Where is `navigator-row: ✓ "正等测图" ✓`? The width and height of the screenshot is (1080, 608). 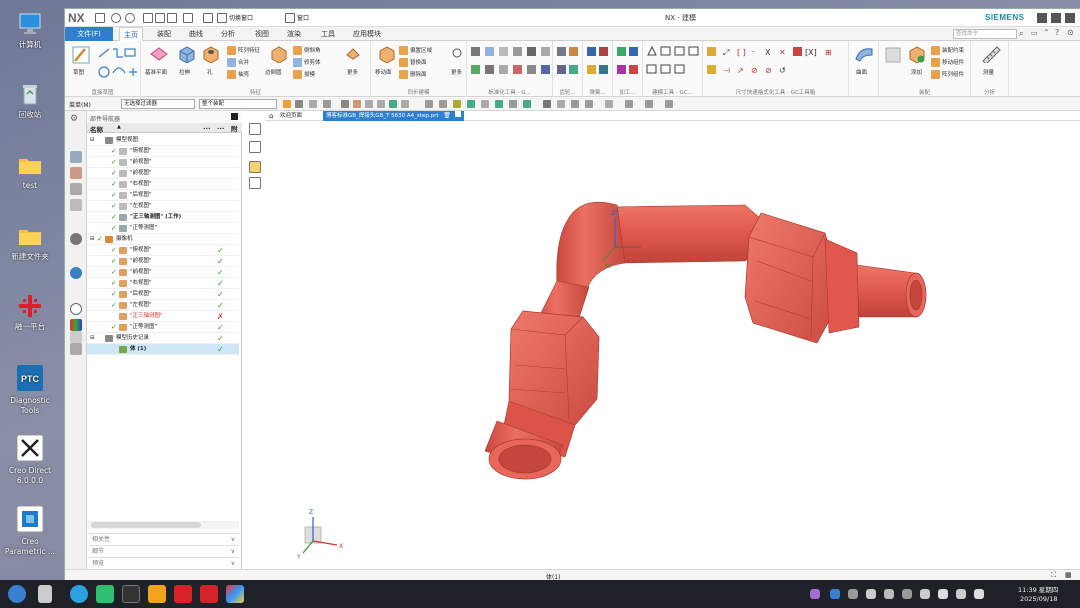 navigator-row: ✓ "正等测图" ✓ is located at coordinates (163, 327).